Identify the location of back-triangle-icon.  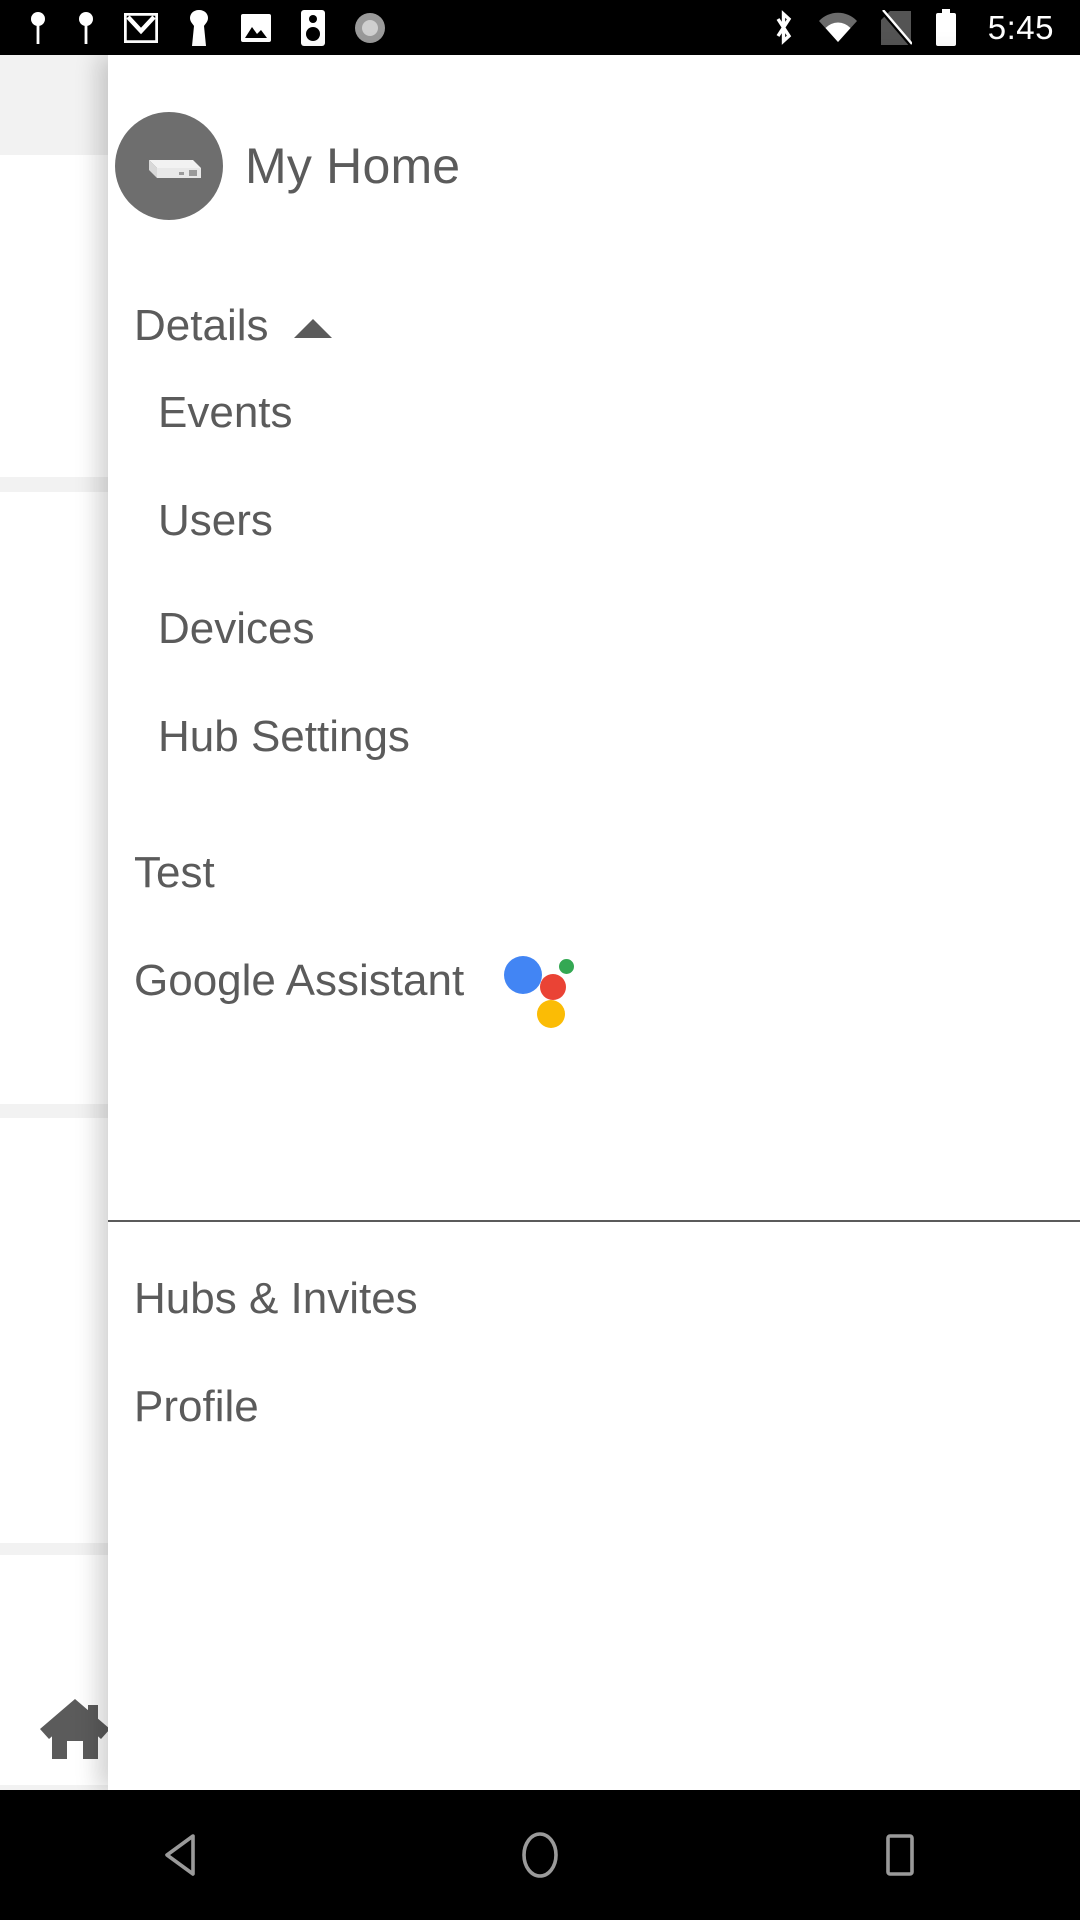
(180, 1855).